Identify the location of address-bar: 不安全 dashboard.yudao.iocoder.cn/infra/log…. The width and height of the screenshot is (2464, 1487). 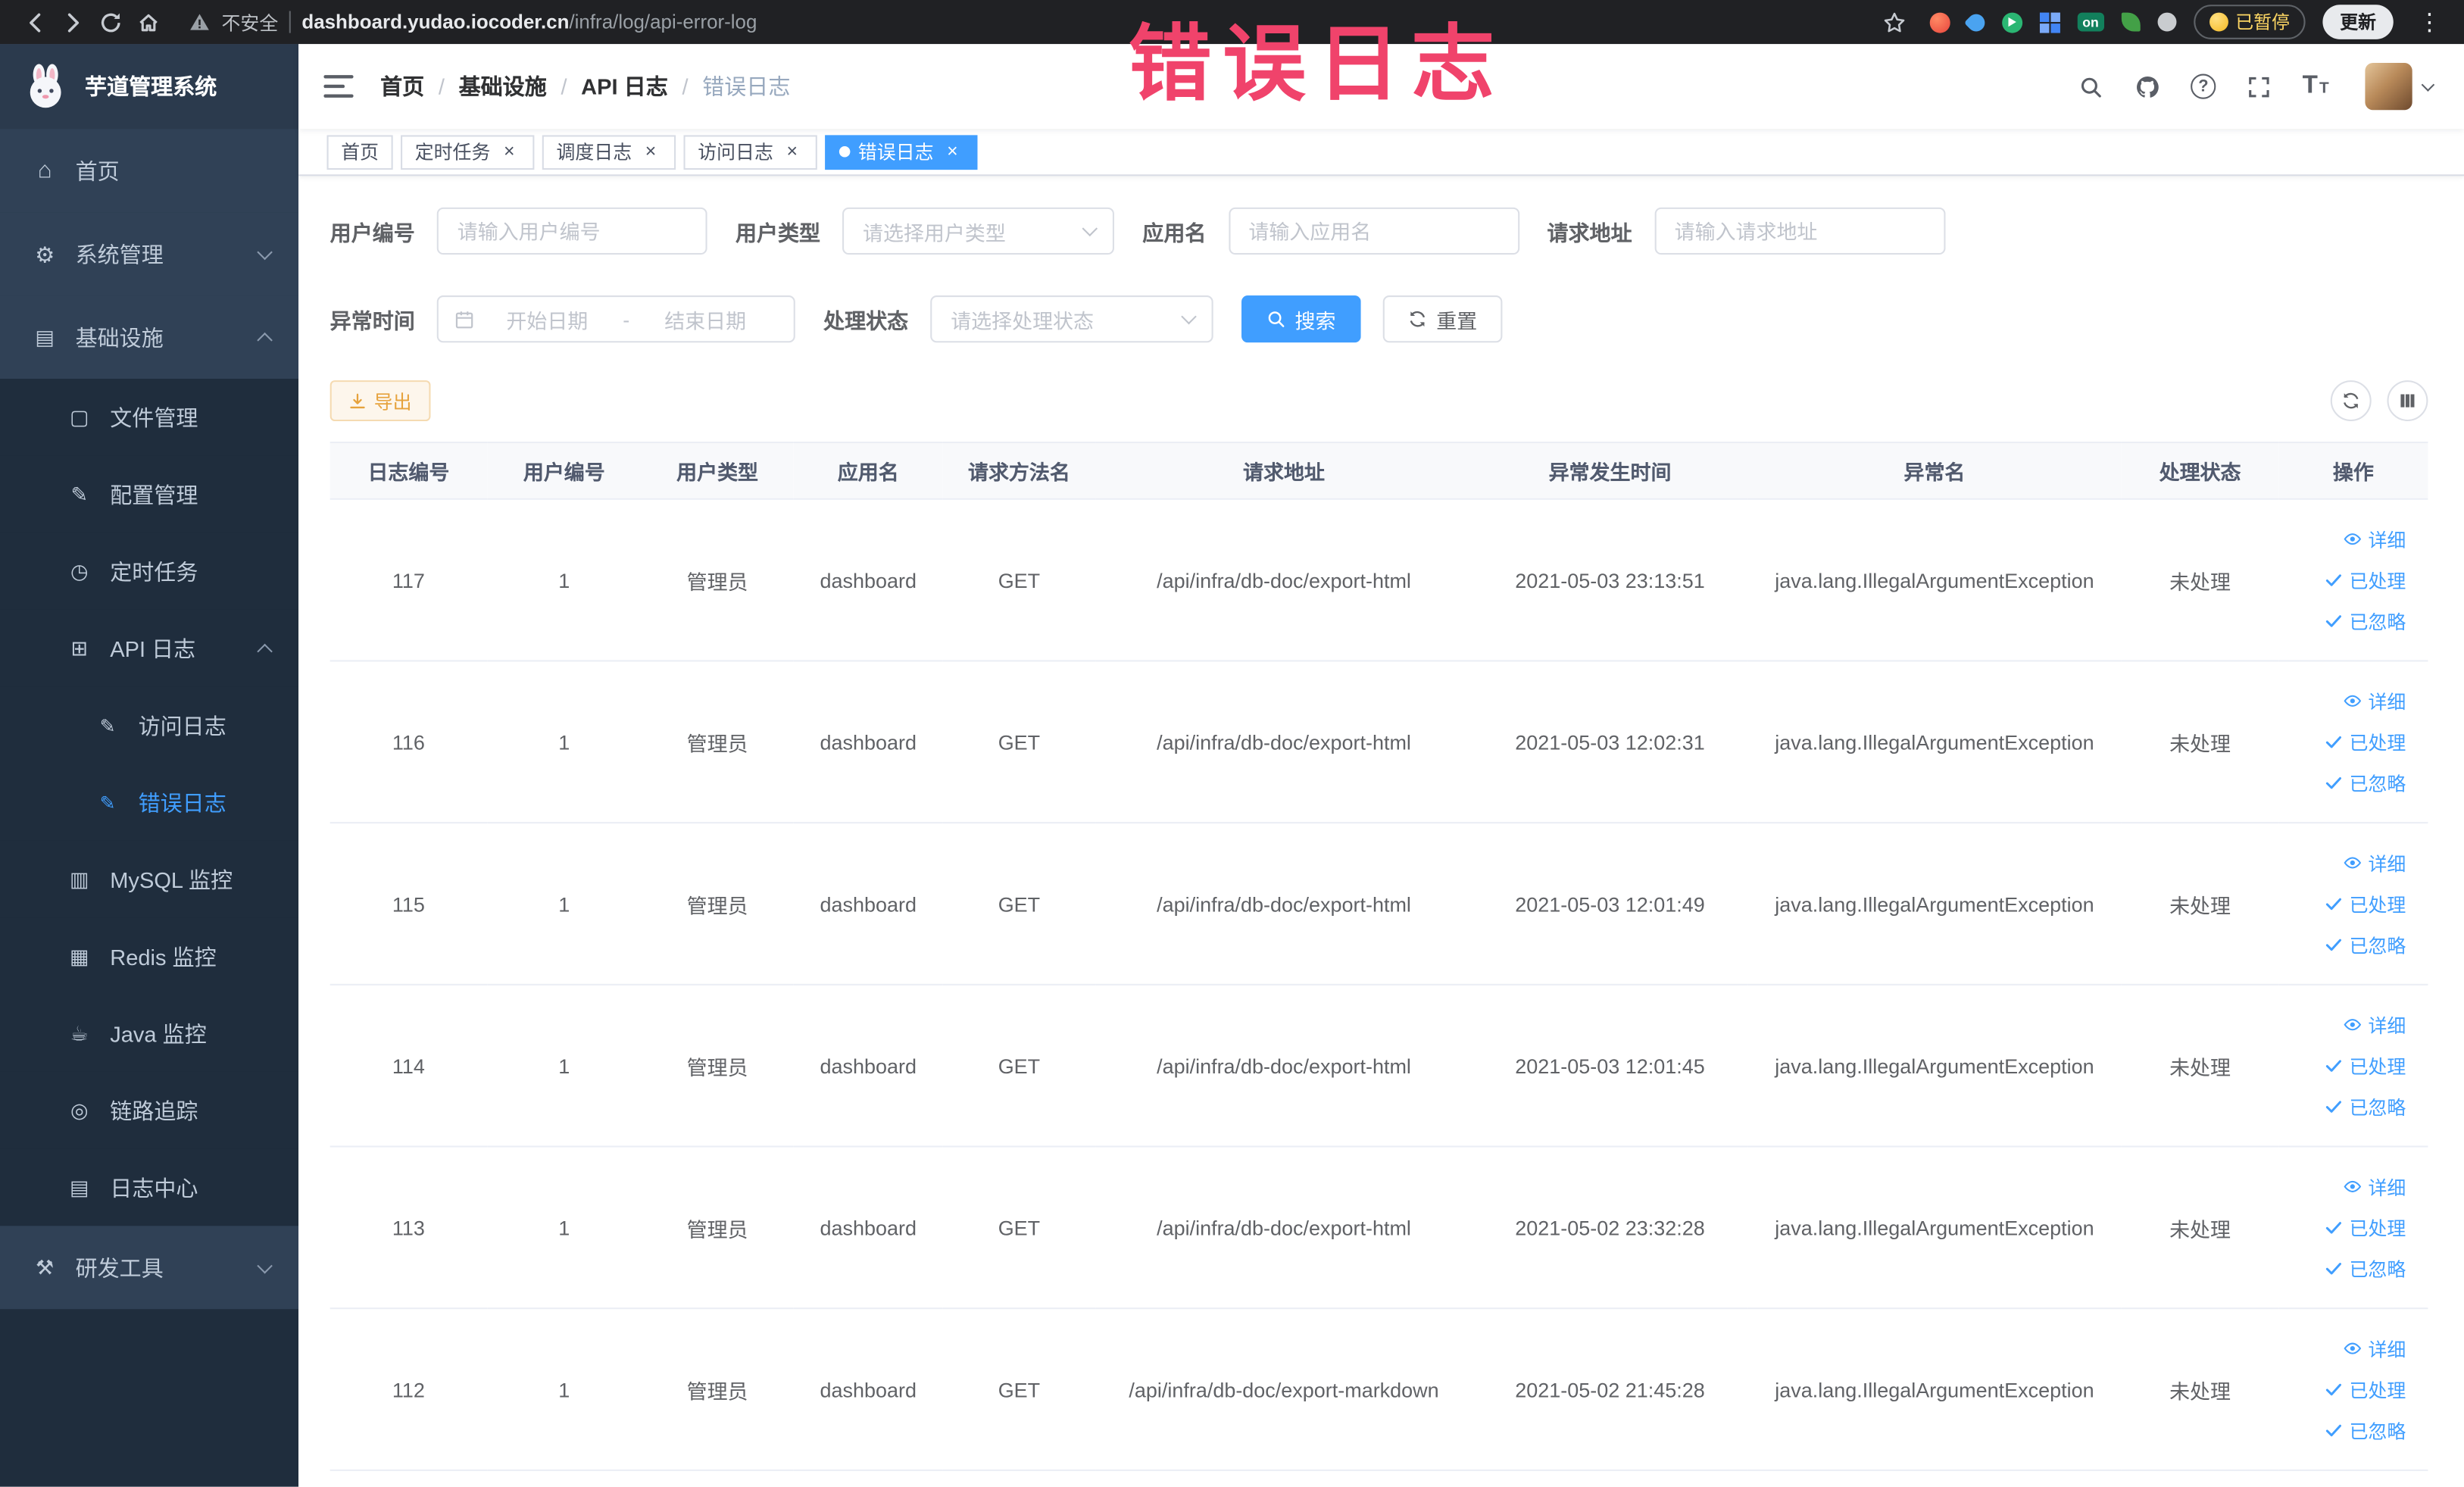
(473, 21).